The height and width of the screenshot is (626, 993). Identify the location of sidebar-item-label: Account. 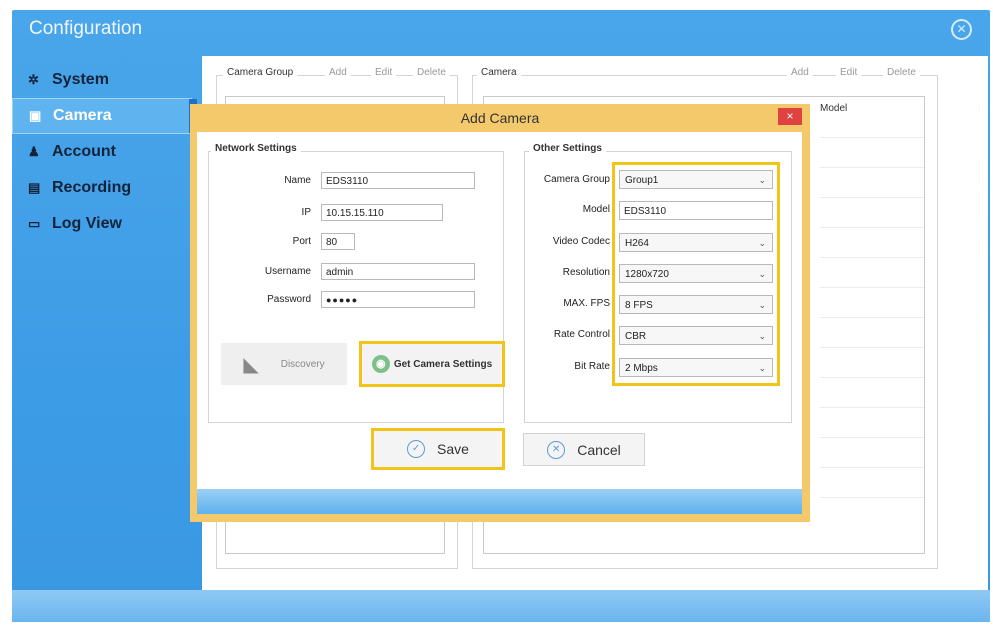
(84, 151).